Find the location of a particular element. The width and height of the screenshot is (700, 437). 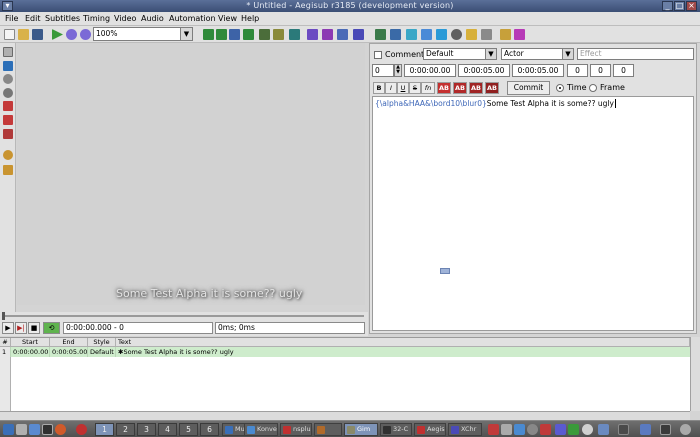

video-seek-slider is located at coordinates (184, 316).